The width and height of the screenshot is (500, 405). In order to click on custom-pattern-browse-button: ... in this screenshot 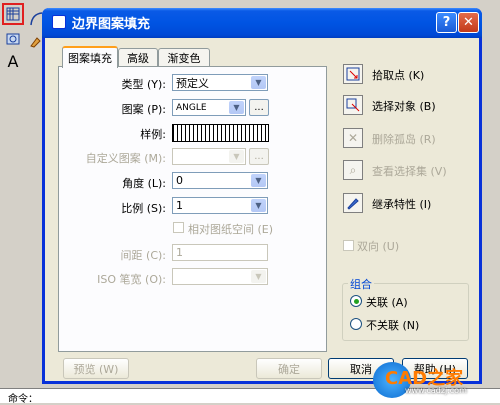, I will do `click(259, 156)`.